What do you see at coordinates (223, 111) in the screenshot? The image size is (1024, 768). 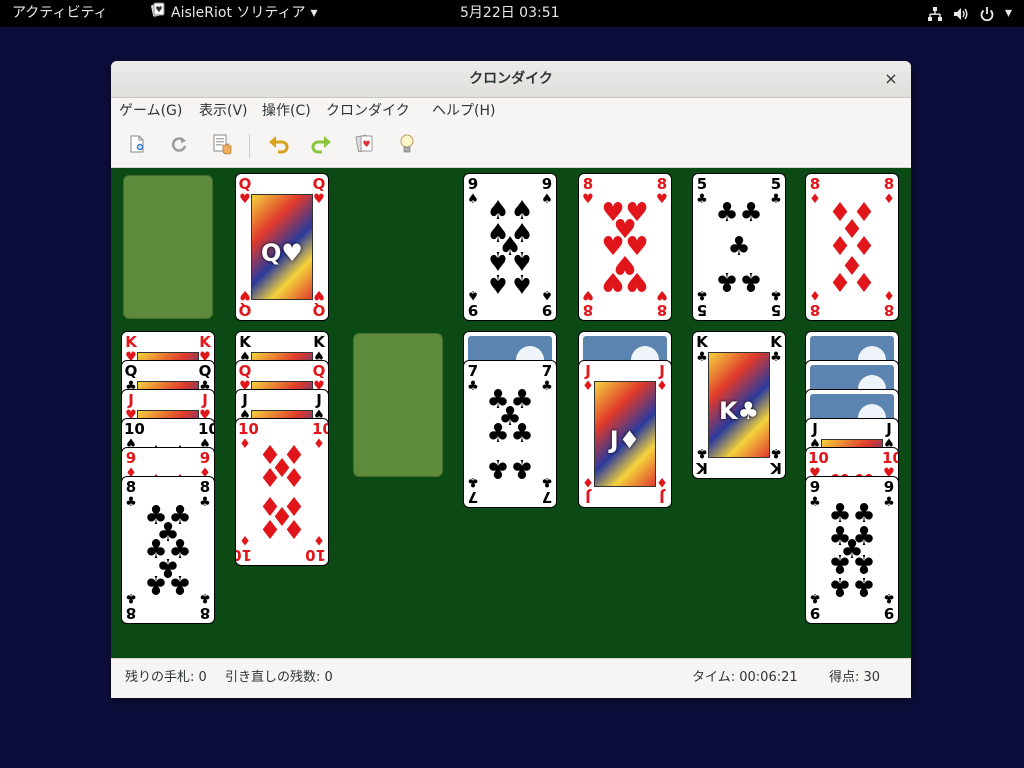 I see `menu-view: 表示(V)` at bounding box center [223, 111].